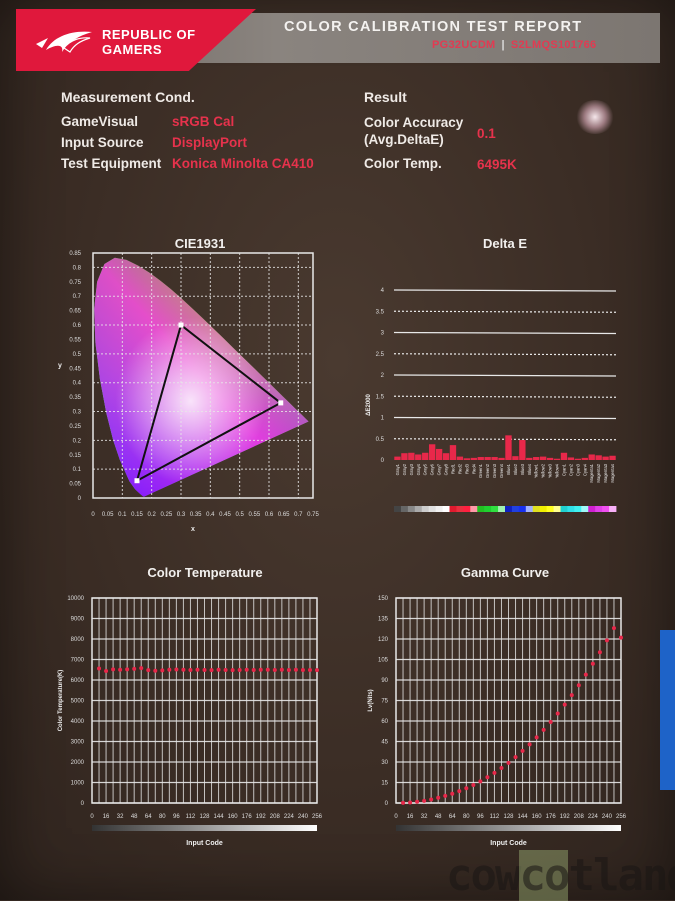 The width and height of the screenshot is (675, 901). What do you see at coordinates (281, 403) in the screenshot?
I see `primary-point-red` at bounding box center [281, 403].